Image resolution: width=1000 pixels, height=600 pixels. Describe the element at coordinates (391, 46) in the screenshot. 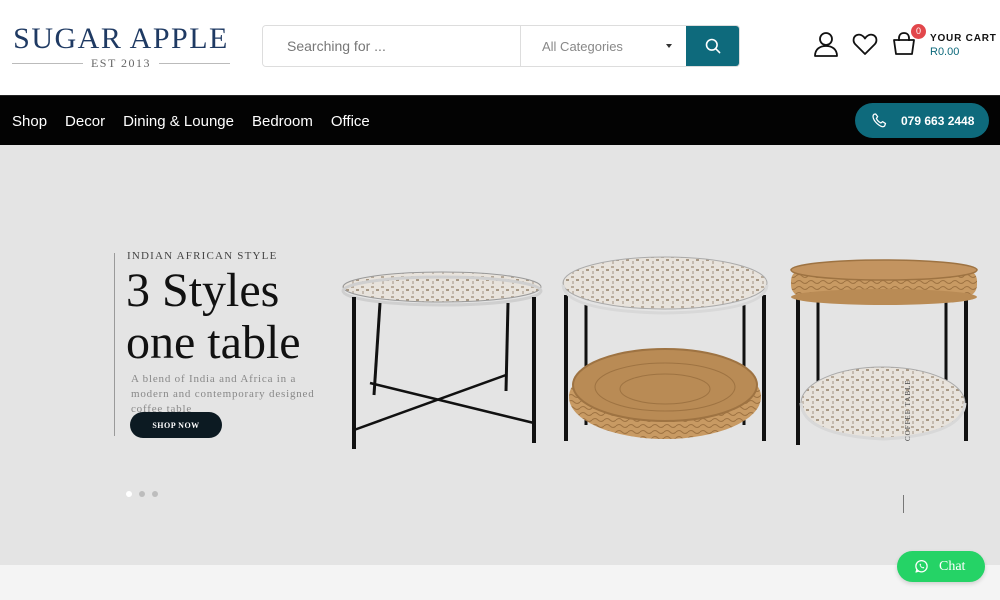

I see `search-input` at that location.